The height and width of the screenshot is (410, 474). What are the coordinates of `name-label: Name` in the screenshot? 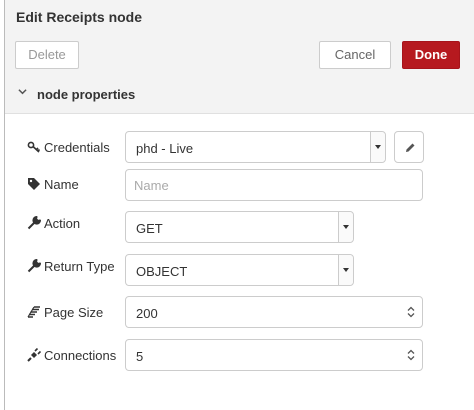 It's located at (53, 184).